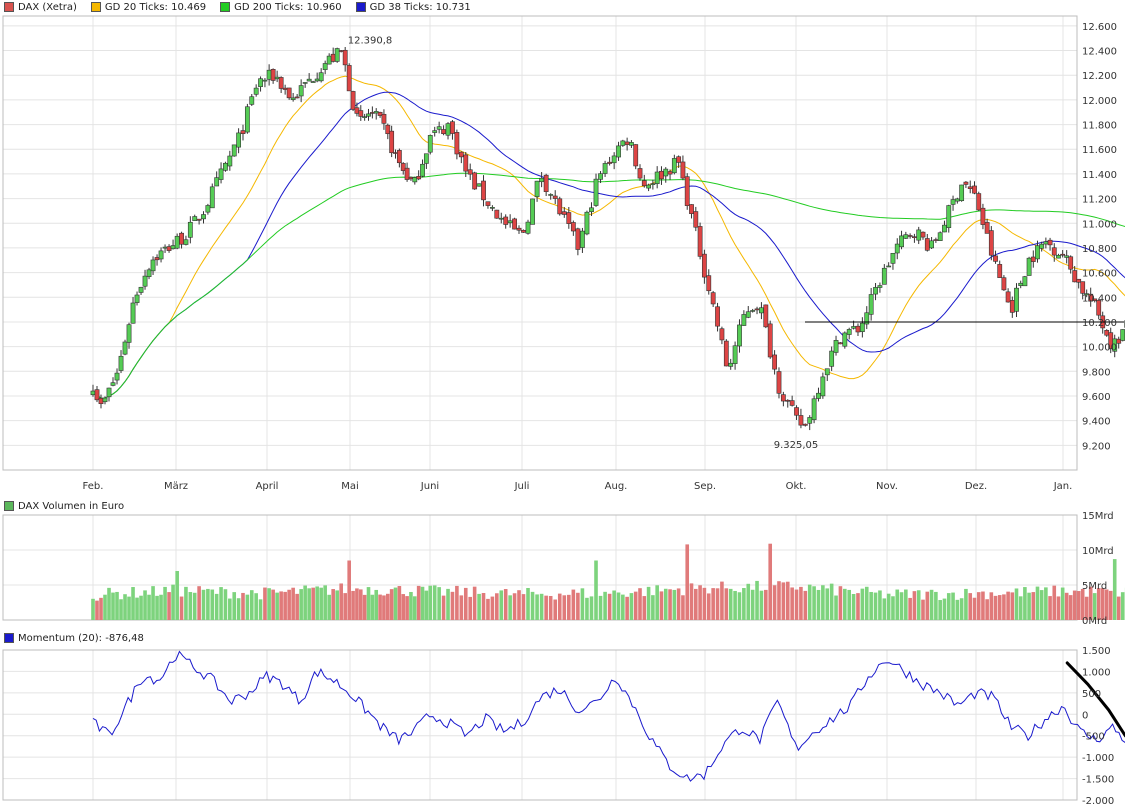 The width and height of the screenshot is (1125, 812). What do you see at coordinates (1098, 780) in the screenshot?
I see `momentum-tick-label: -1.500` at bounding box center [1098, 780].